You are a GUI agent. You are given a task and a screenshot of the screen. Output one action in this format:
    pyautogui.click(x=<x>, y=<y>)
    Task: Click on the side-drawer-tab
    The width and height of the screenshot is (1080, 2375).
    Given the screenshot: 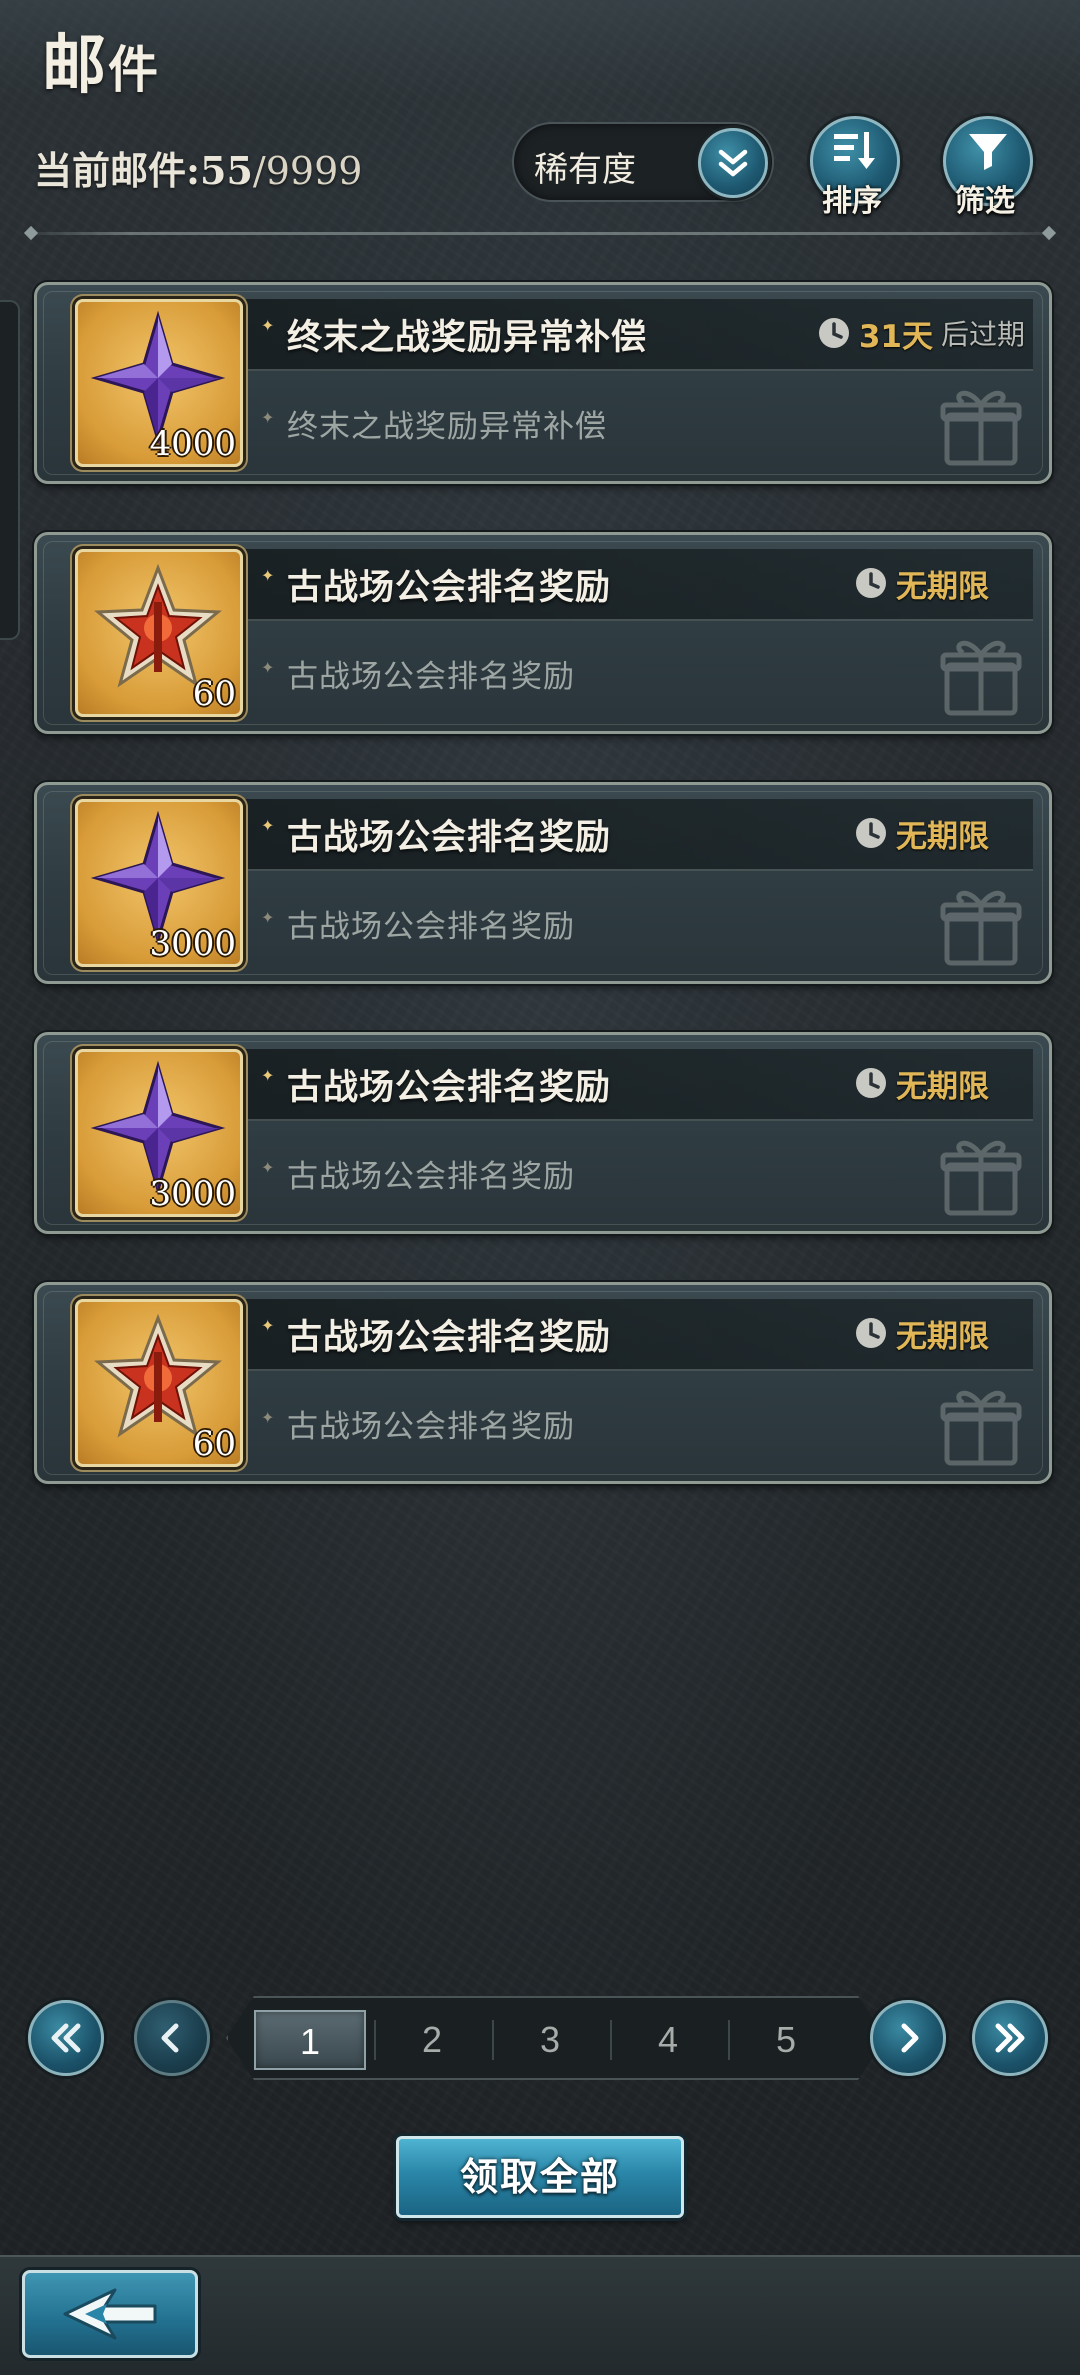 What is the action you would take?
    pyautogui.click(x=10, y=470)
    